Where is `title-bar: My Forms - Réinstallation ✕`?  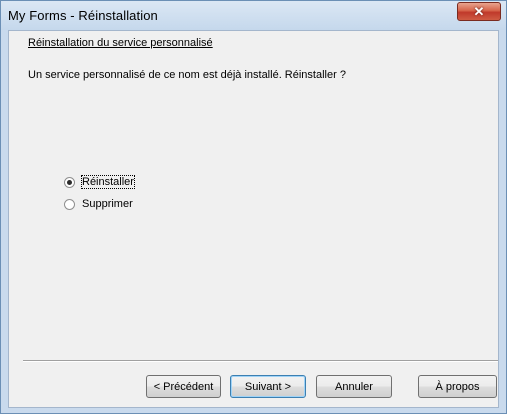
title-bar: My Forms - Réinstallation ✕ is located at coordinates (253, 15).